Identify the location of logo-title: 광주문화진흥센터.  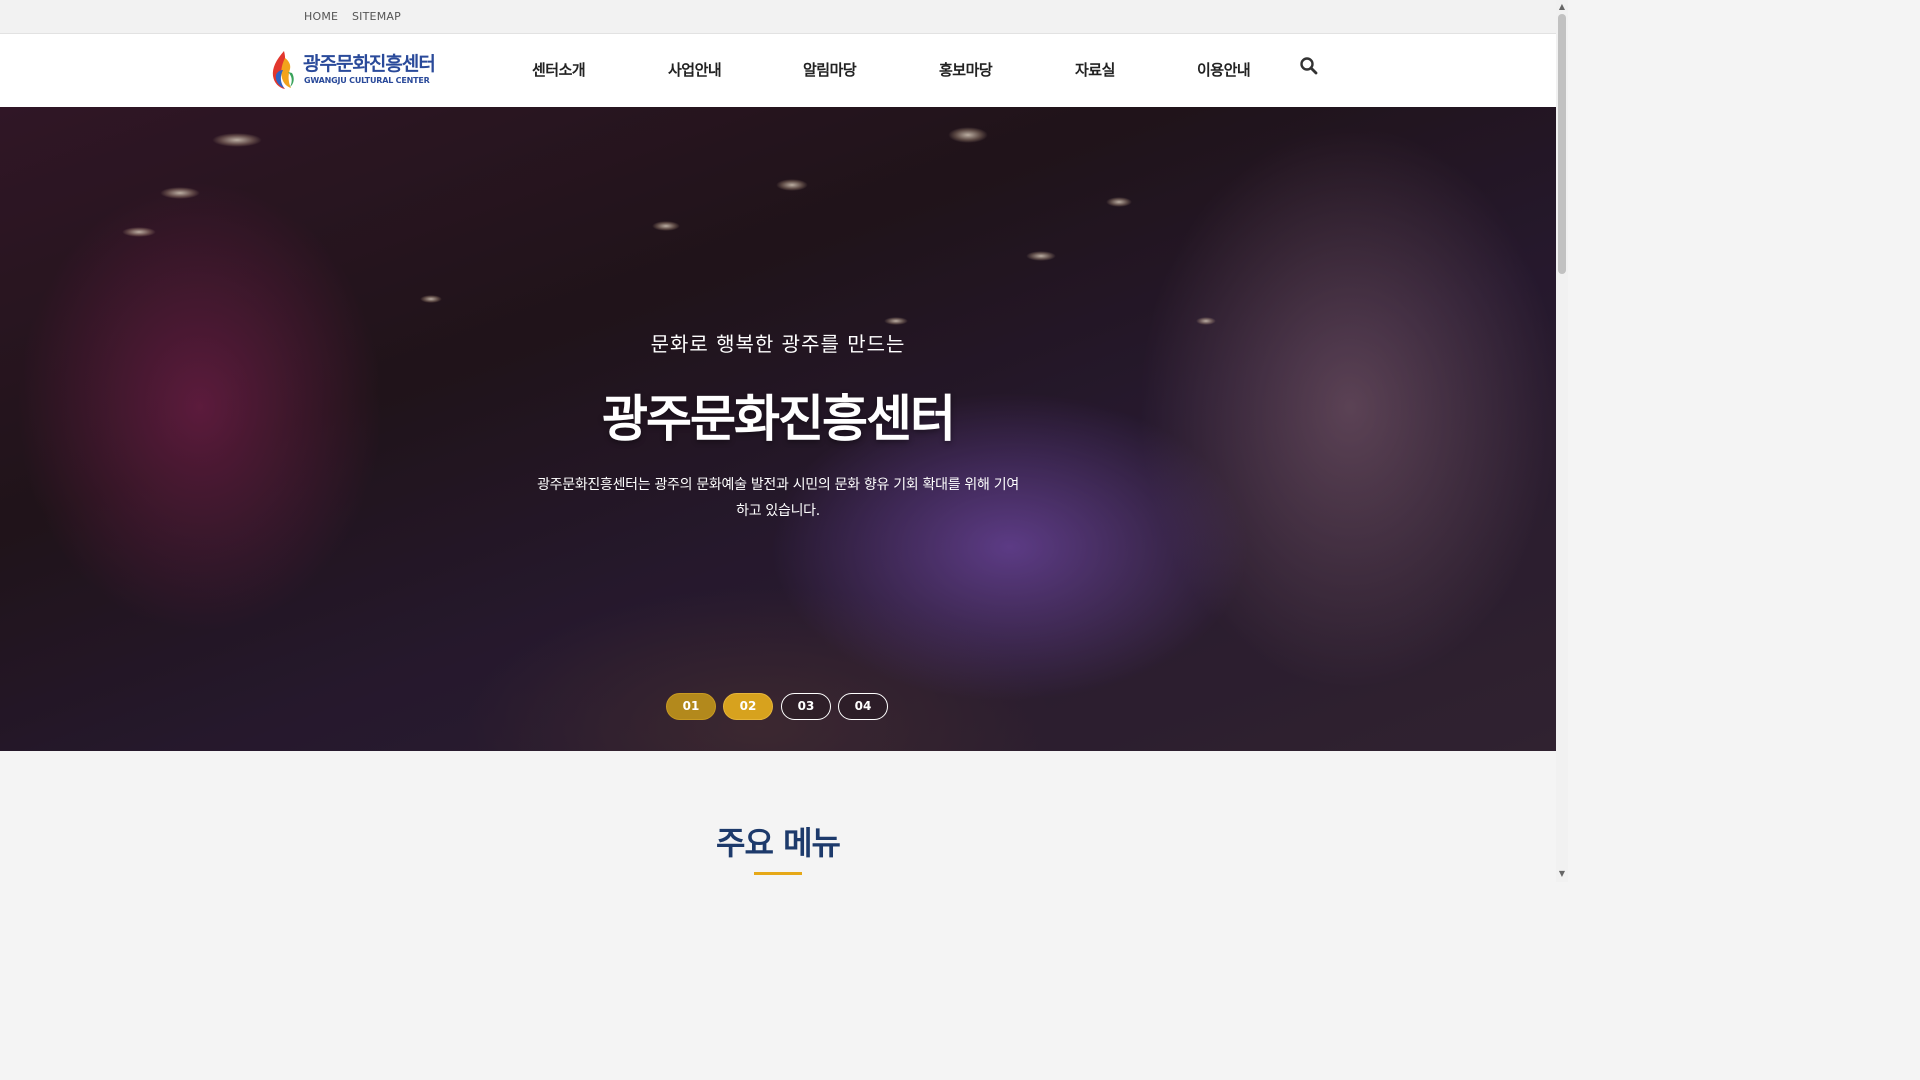
(369, 64).